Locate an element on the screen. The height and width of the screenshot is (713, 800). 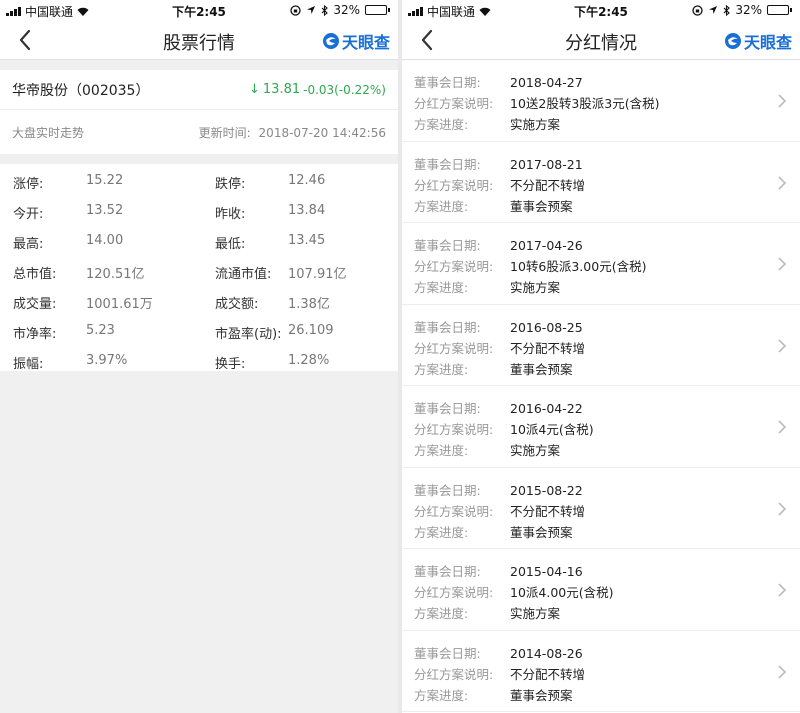
status-bar: 中国联通 下午2:45 32% is located at coordinates (199, 10).